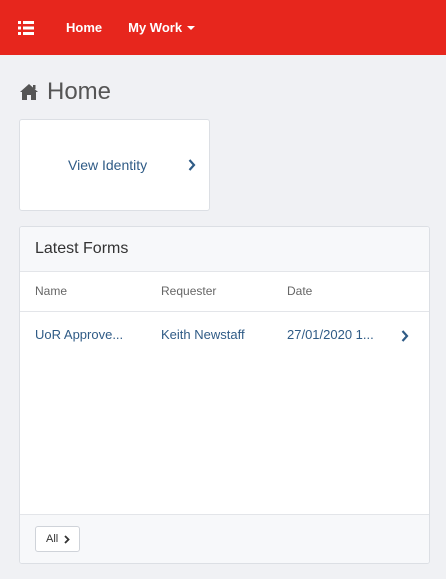  What do you see at coordinates (191, 28) in the screenshot?
I see `caret-down-icon` at bounding box center [191, 28].